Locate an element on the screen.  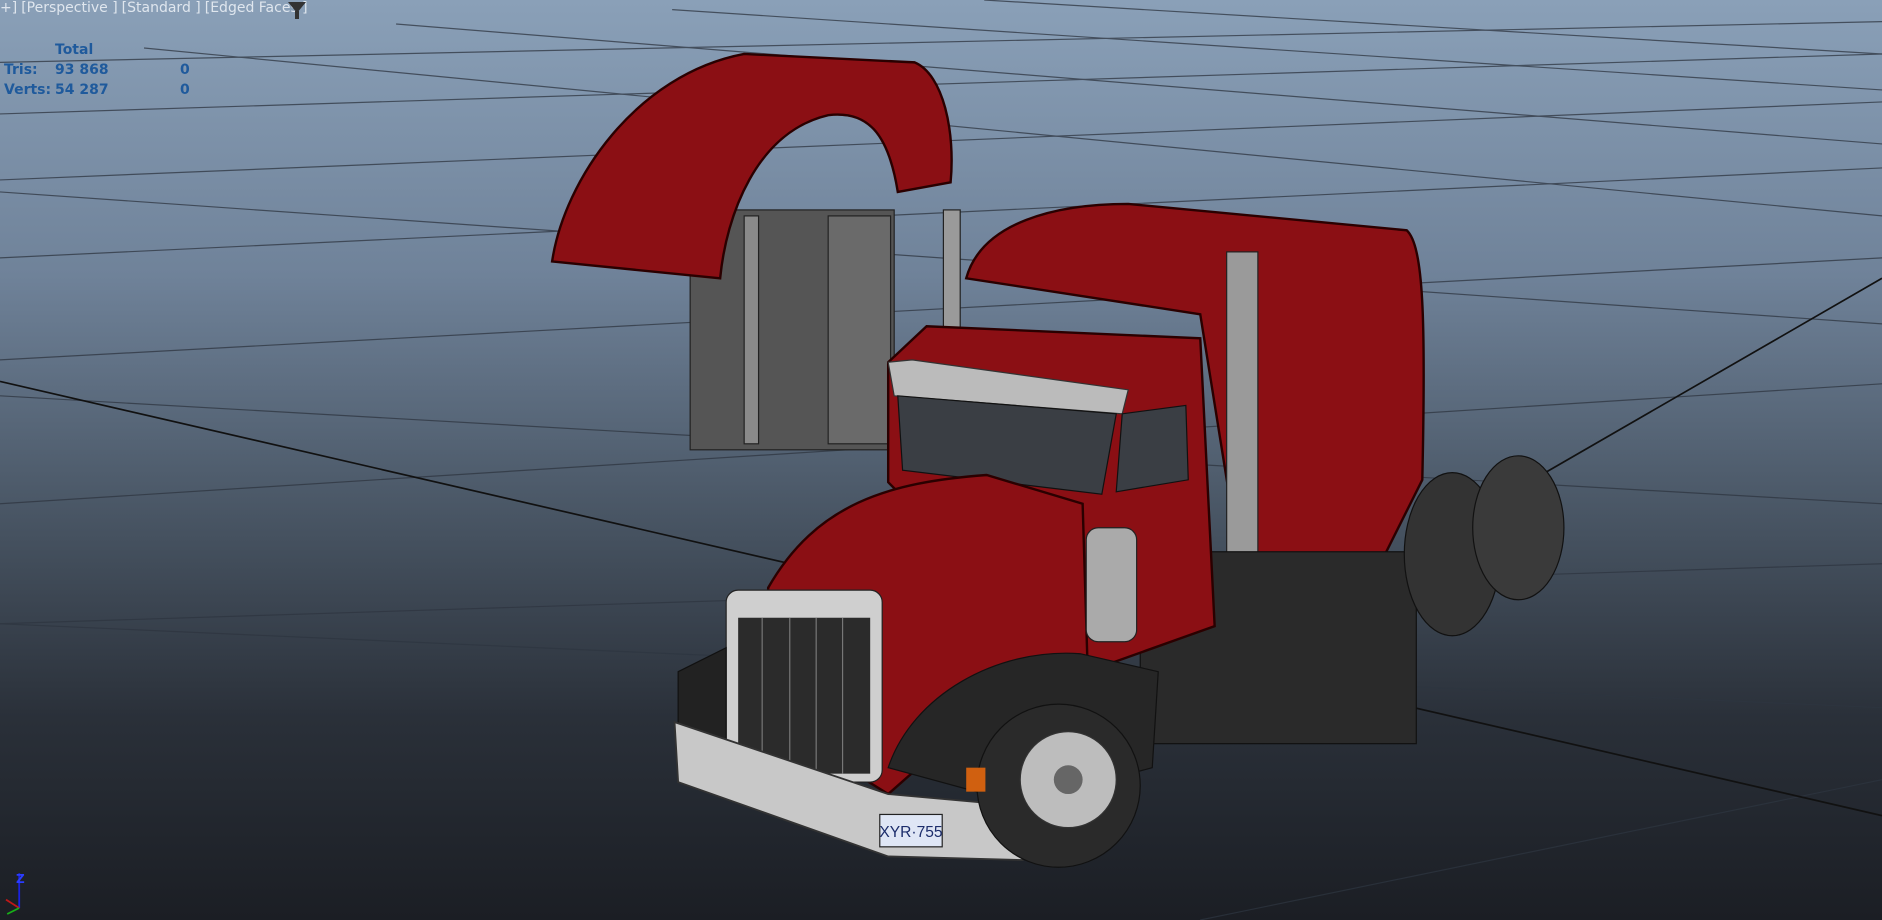
statistics-overlay: Total Tris: 93 868 0 Verts: 54 287 0 is located at coordinates (104, 72).